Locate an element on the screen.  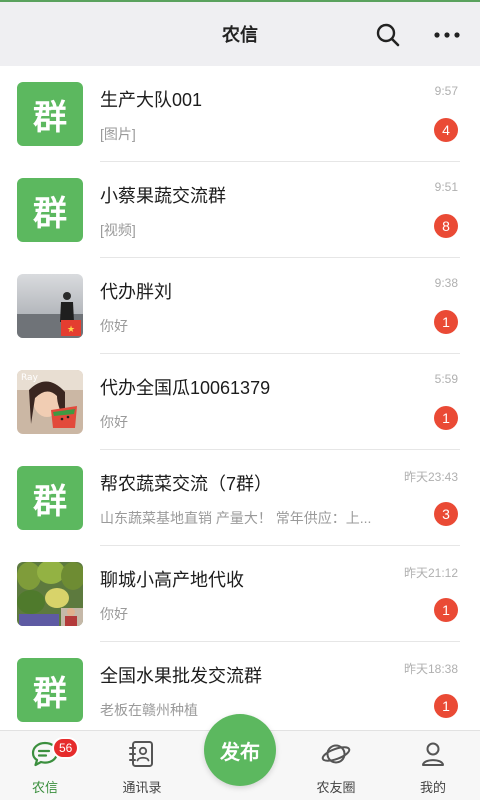
unread-badge: 4 is located at coordinates (446, 130).